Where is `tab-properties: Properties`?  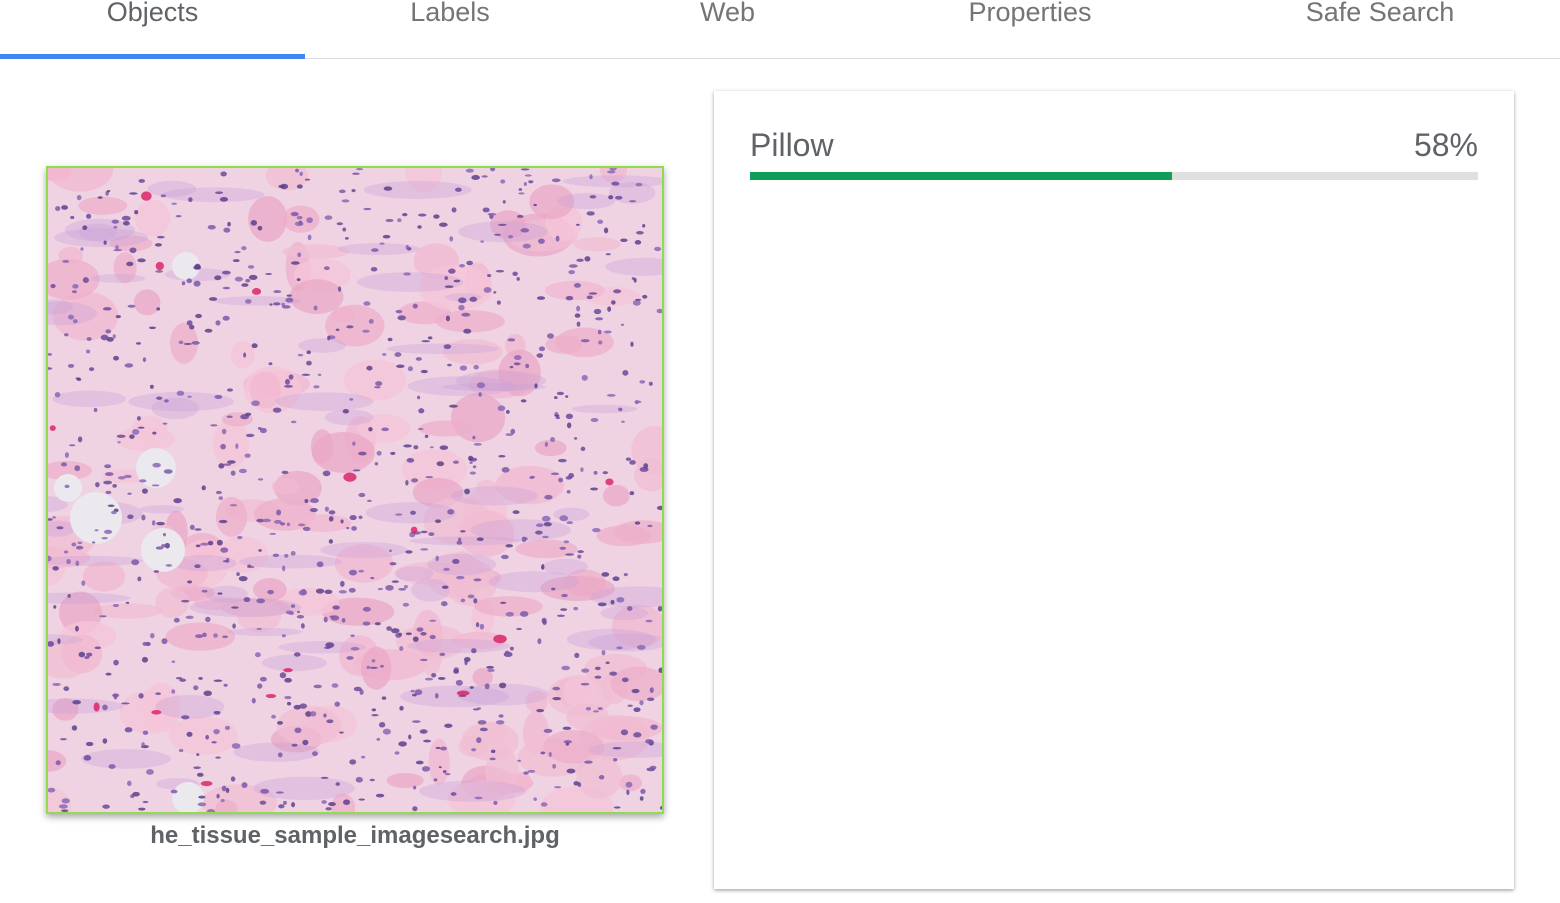 tab-properties: Properties is located at coordinates (1030, 29).